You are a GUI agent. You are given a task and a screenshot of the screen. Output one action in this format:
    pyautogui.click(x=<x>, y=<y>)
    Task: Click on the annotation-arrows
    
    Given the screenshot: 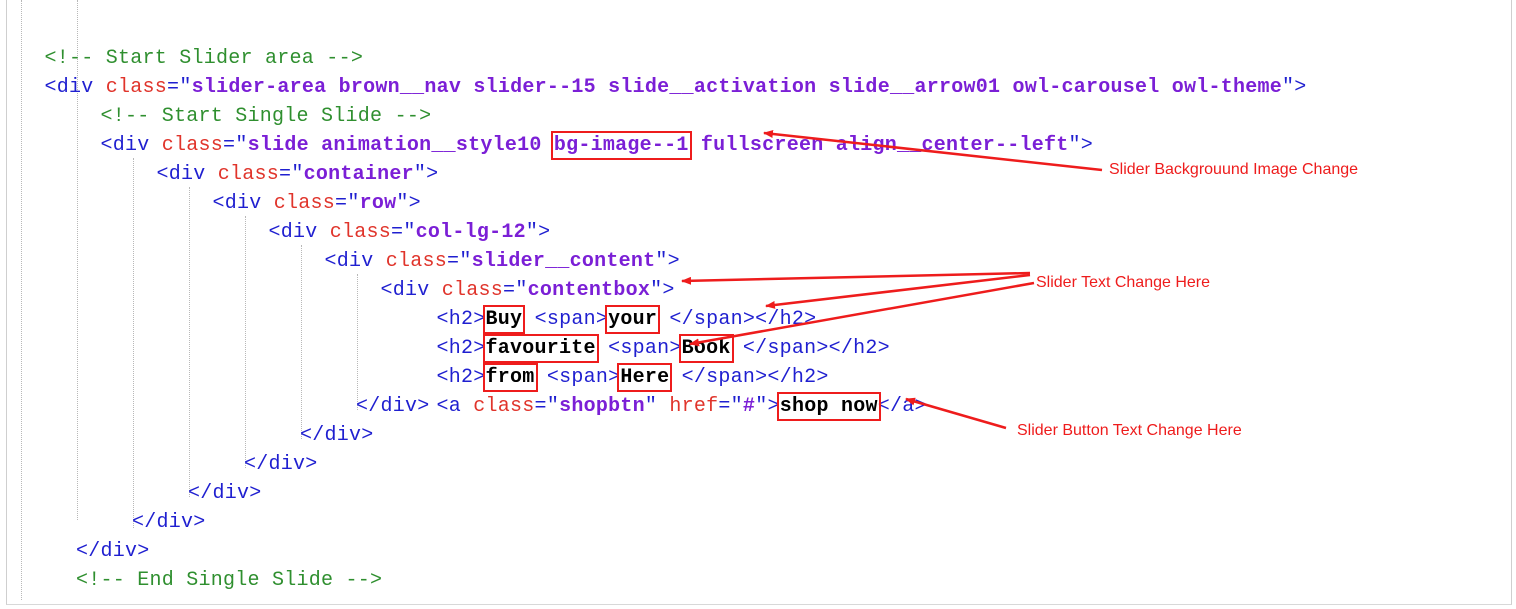 What is the action you would take?
    pyautogui.click(x=892, y=280)
    